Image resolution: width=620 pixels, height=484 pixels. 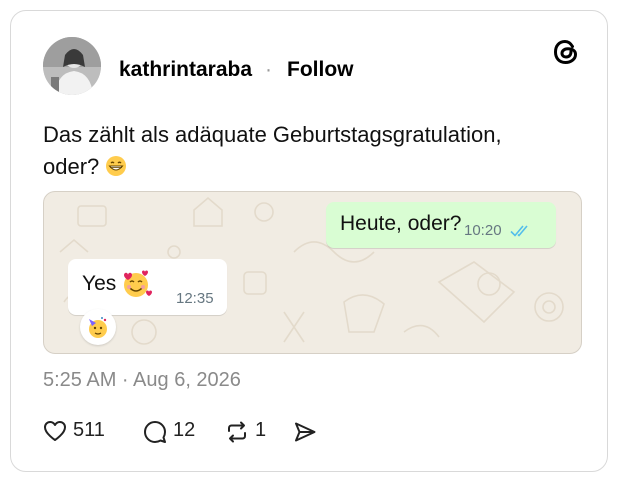 What do you see at coordinates (261, 430) in the screenshot?
I see `repost-count: 1` at bounding box center [261, 430].